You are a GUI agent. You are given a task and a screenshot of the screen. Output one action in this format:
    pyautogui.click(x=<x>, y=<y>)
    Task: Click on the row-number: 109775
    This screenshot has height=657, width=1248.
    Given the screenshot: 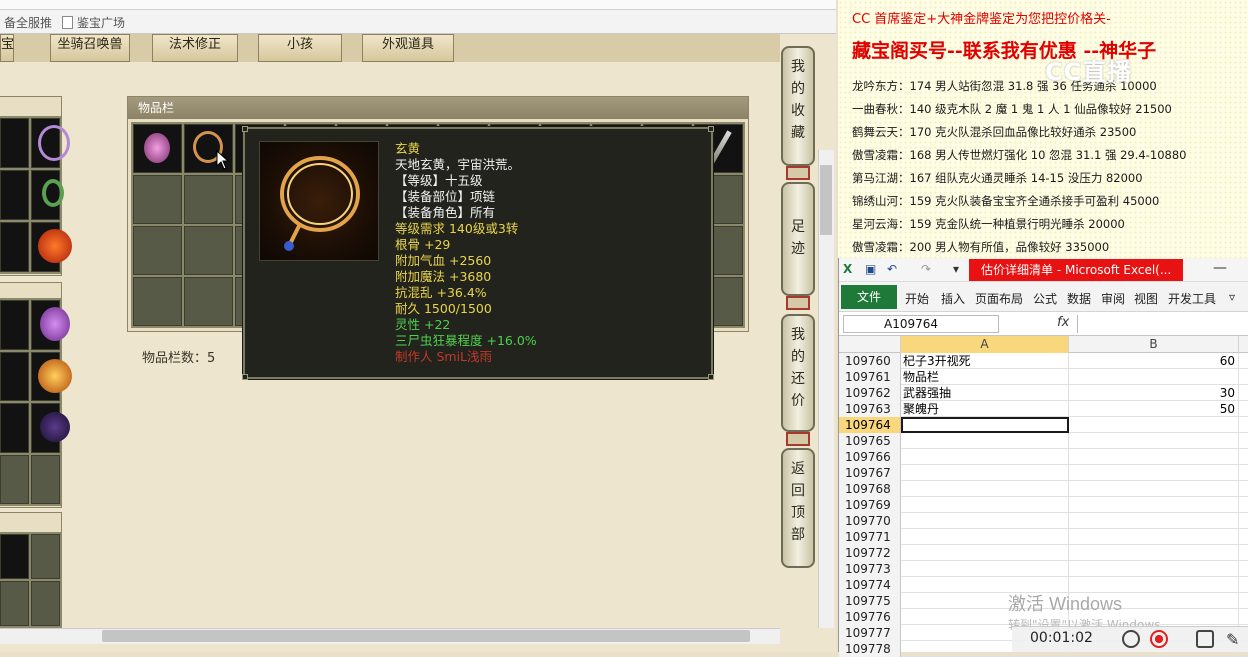 What is the action you would take?
    pyautogui.click(x=870, y=601)
    